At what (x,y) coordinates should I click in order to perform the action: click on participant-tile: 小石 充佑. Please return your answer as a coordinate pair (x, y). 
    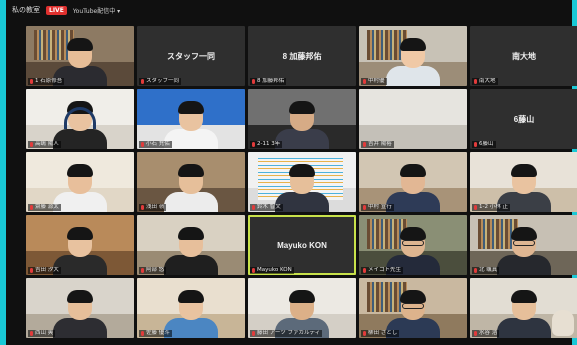
    Looking at the image, I should click on (191, 119).